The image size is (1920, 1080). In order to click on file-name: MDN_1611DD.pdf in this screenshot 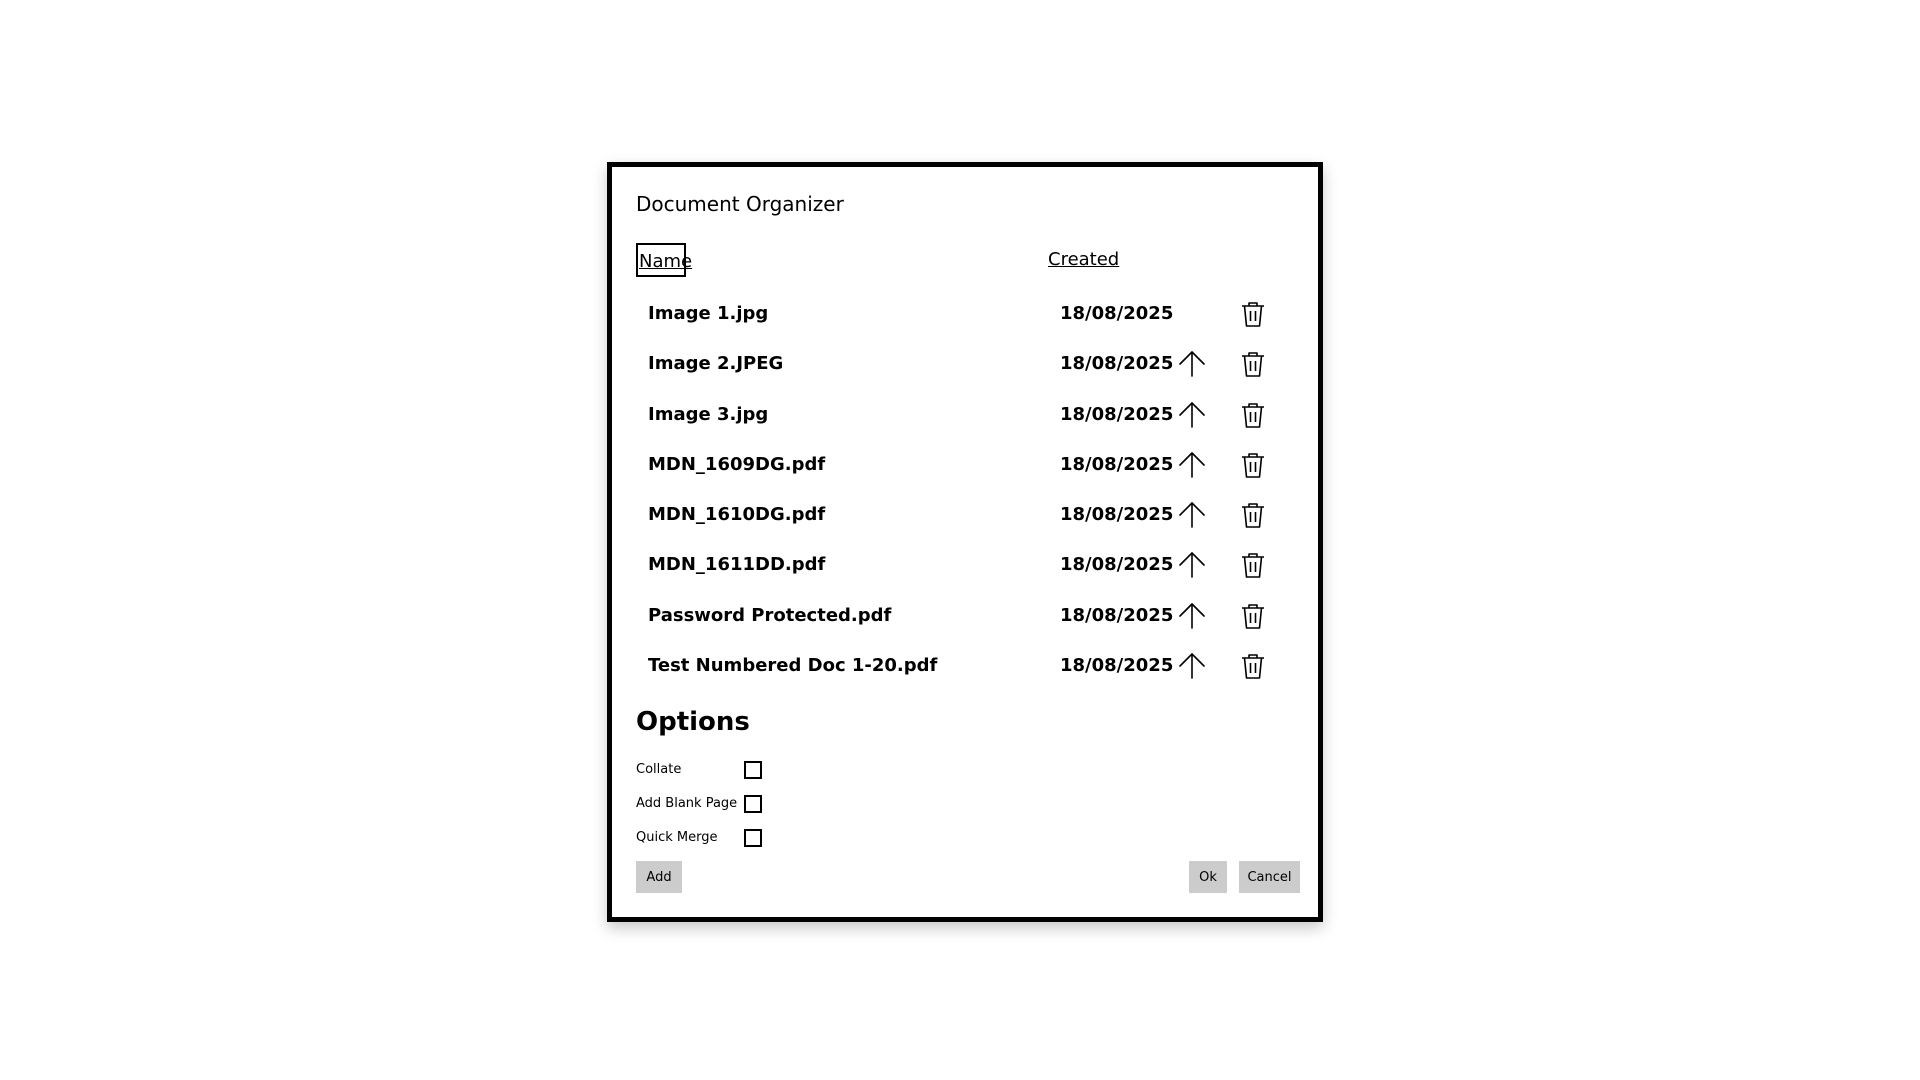, I will do `click(737, 565)`.